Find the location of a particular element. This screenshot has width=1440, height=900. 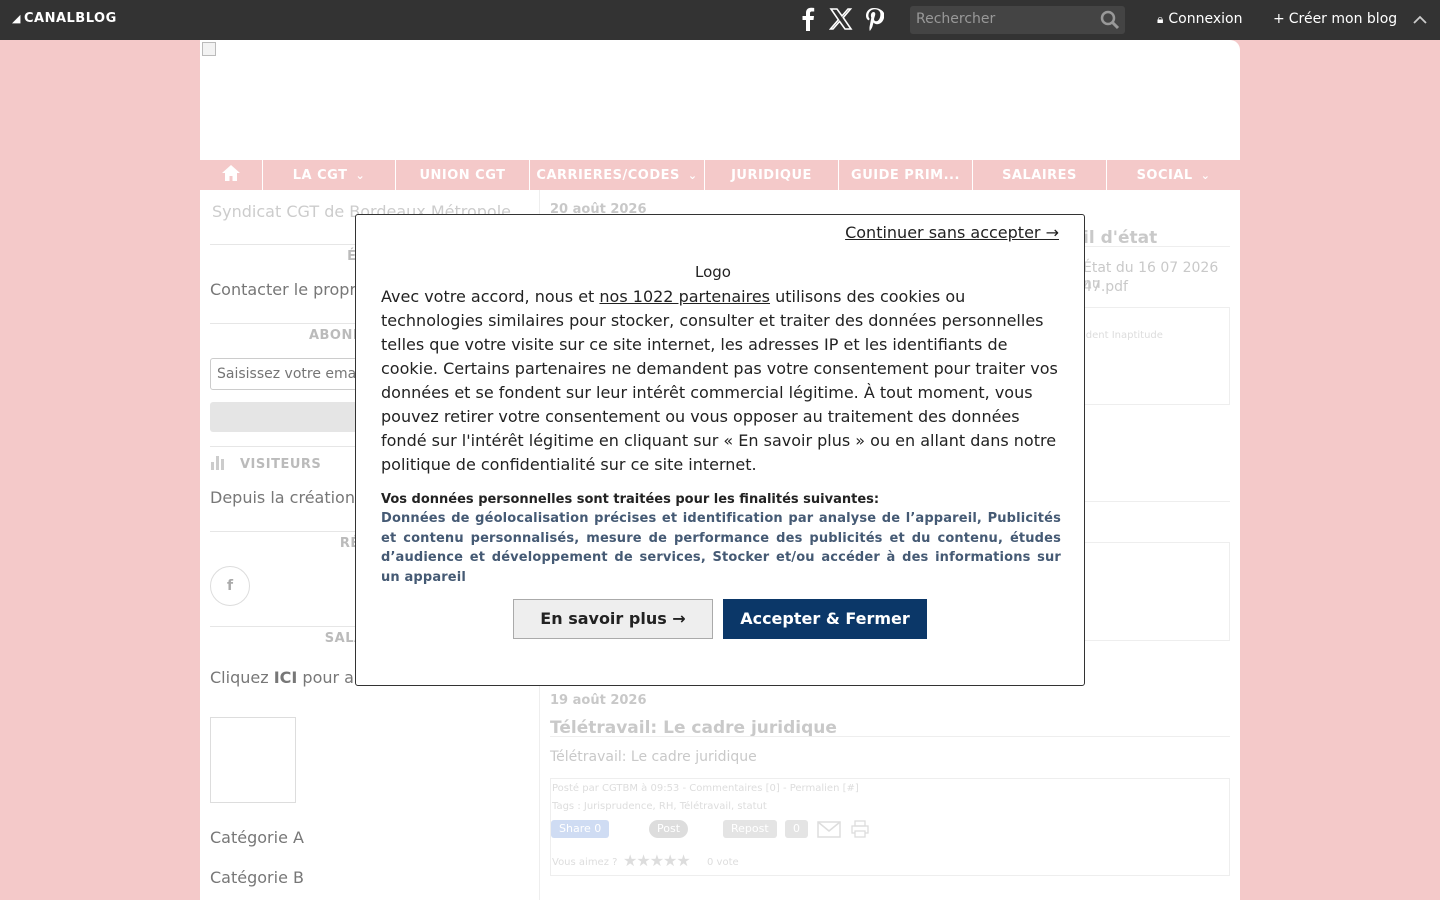

repost-count: 0 is located at coordinates (796, 829).